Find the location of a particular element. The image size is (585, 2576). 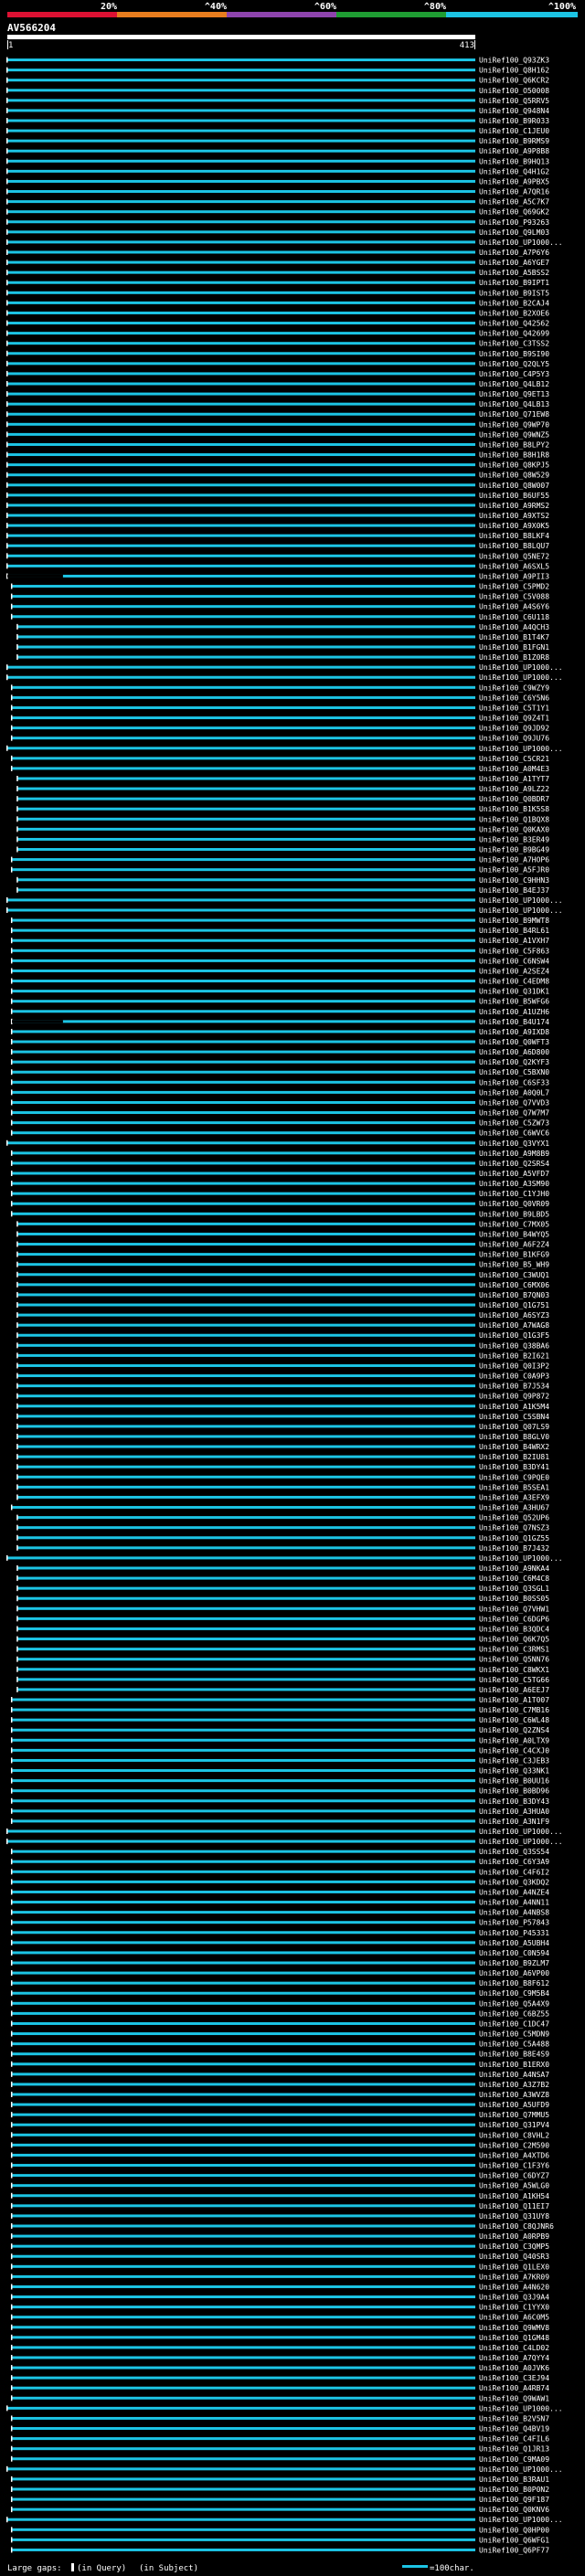

hit-row: UniRef100_Q0KNV6 is located at coordinates (280, 2510).